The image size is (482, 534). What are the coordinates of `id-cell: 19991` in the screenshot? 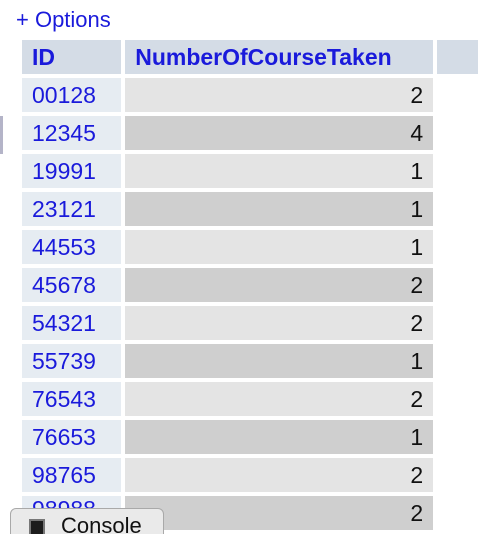 It's located at (72, 171).